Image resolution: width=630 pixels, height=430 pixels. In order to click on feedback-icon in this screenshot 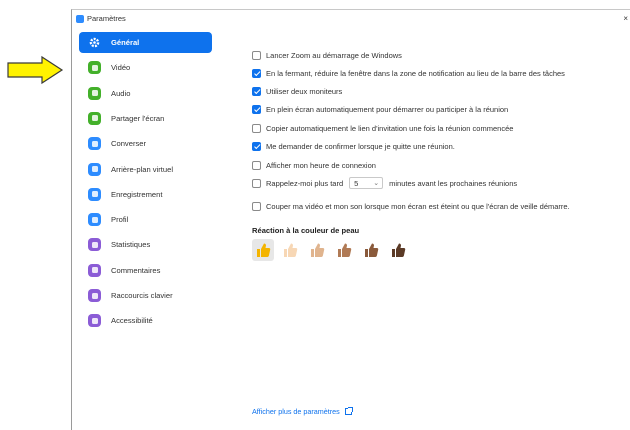, I will do `click(94, 270)`.